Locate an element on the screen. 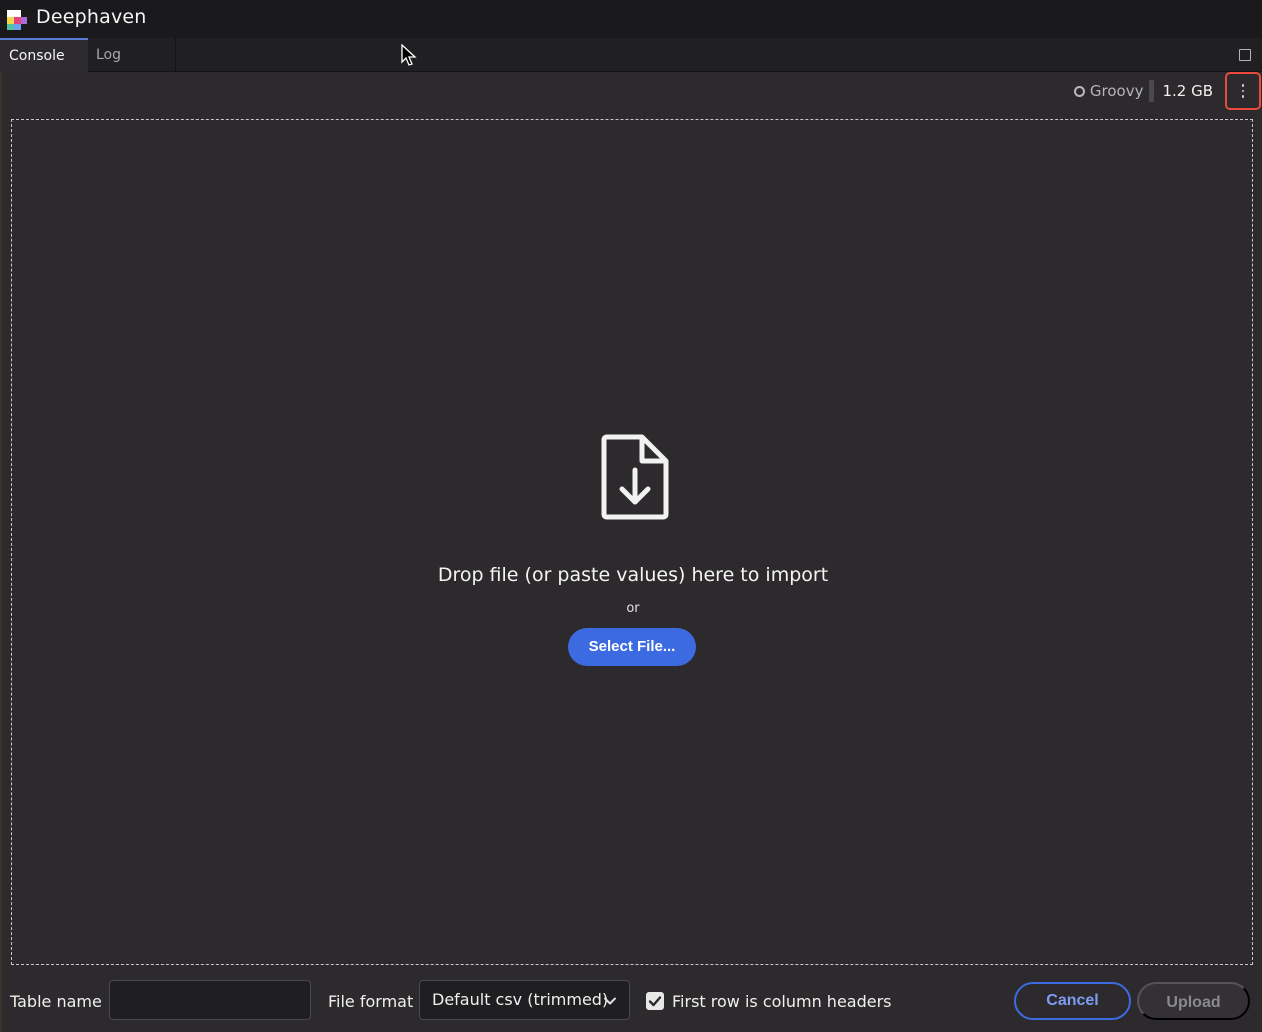 Image resolution: width=1262 pixels, height=1032 pixels. maximize-icon is located at coordinates (1245, 55).